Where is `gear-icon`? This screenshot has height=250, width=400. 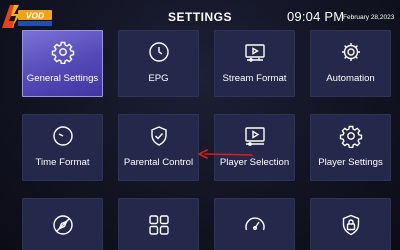
gear-icon is located at coordinates (62, 52).